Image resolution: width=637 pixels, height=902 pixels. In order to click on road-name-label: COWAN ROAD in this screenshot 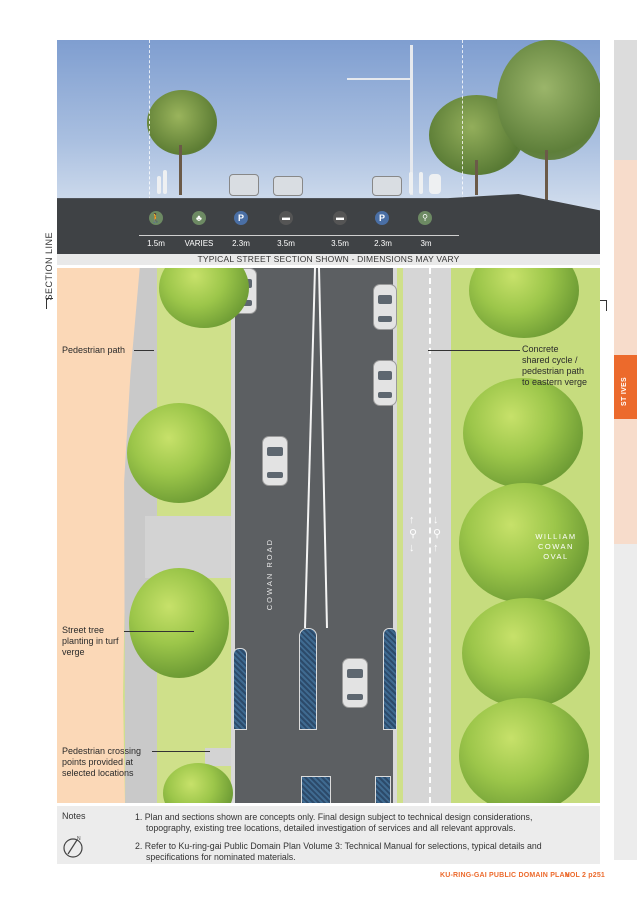, I will do `click(269, 574)`.